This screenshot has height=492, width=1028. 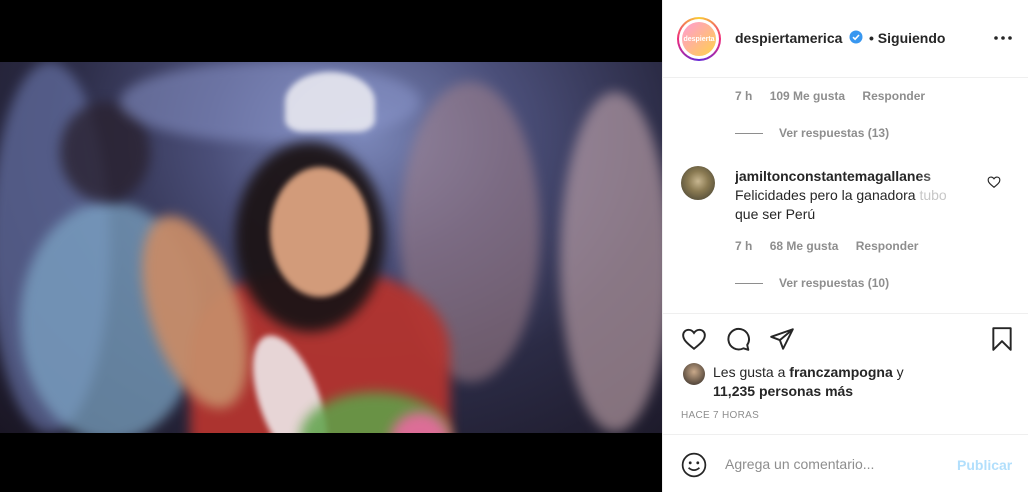 I want to click on view-replies-button: Ver respuestas (13), so click(x=812, y=133).